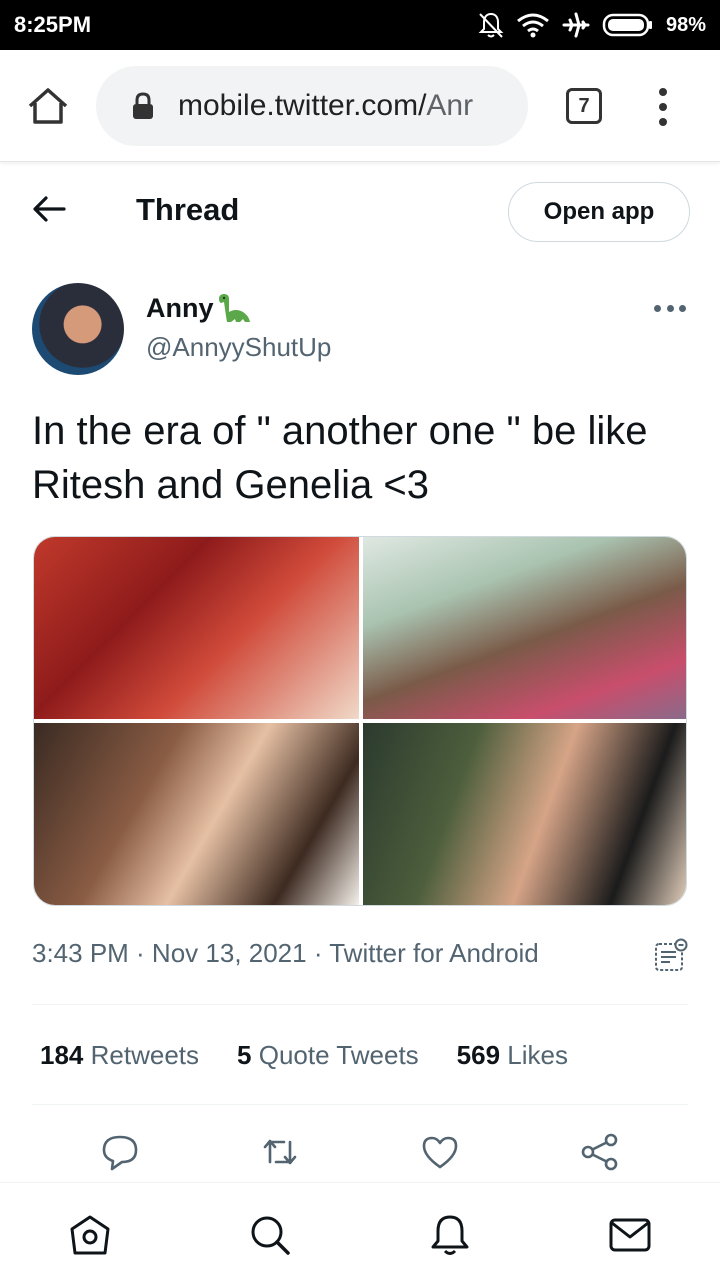  I want to click on likes-count: 569, so click(478, 1055).